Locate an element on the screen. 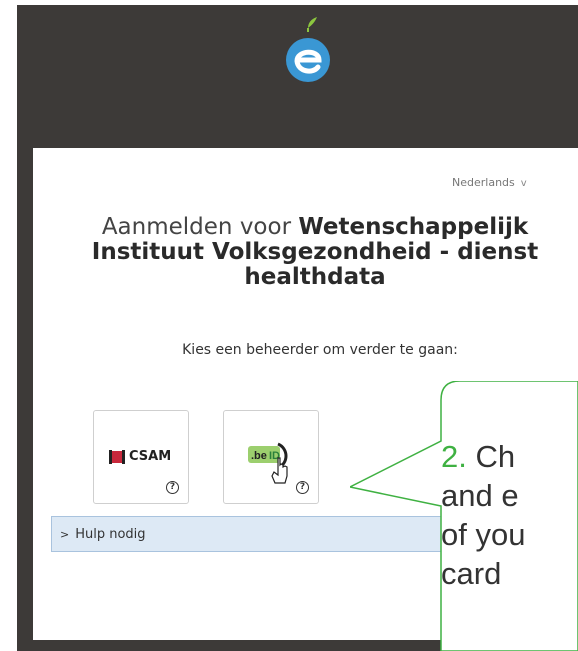 This screenshot has width=578, height=651. csam-provider-button: CSAM ? is located at coordinates (141, 457).